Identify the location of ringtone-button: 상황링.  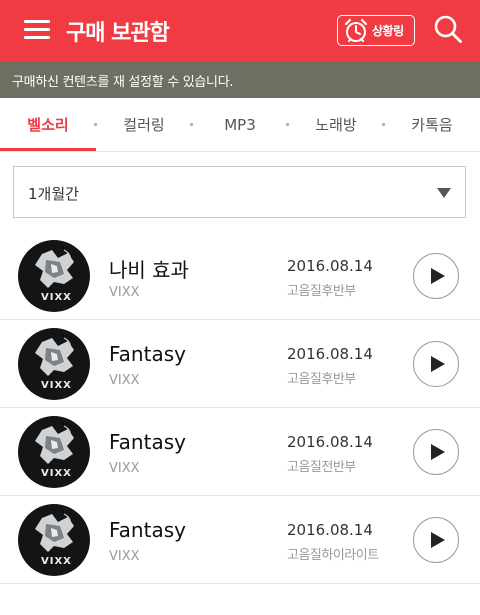
(376, 30).